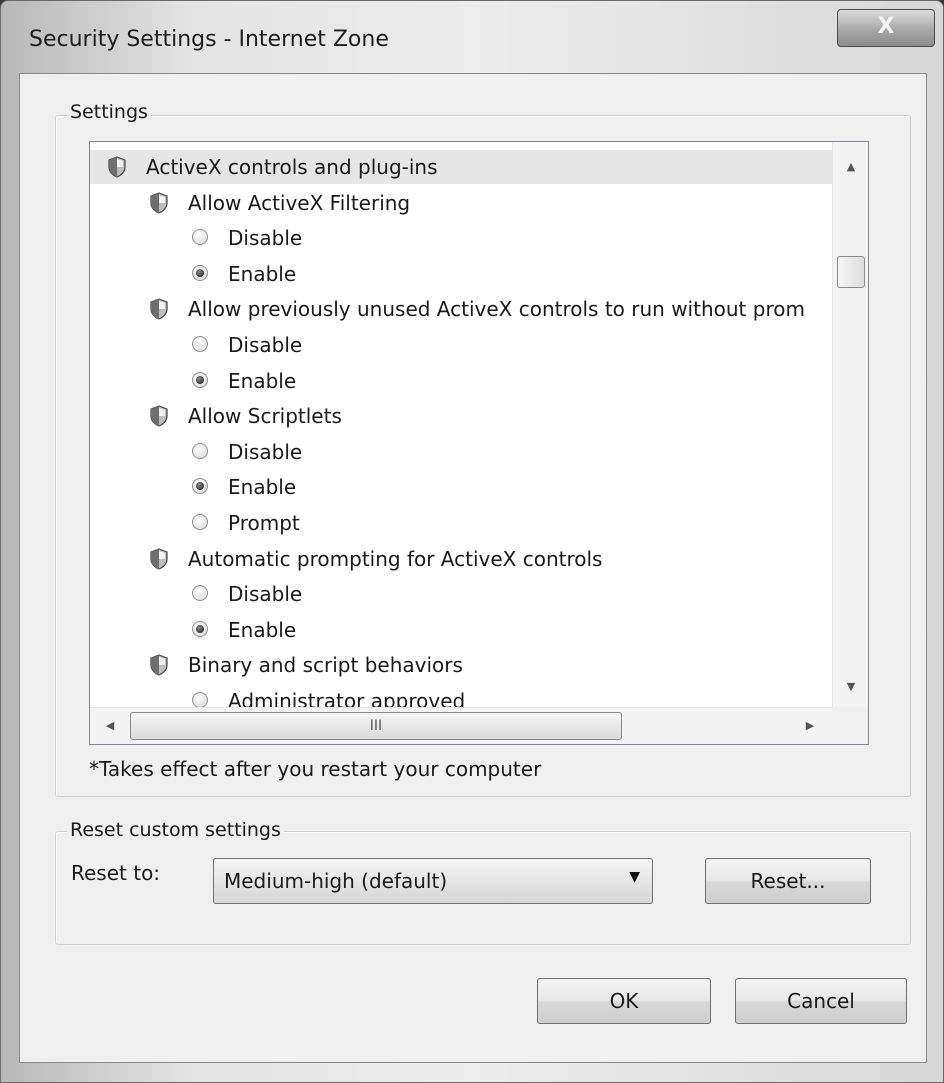 Image resolution: width=944 pixels, height=1083 pixels. What do you see at coordinates (175, 830) in the screenshot?
I see `reset-group-label: Reset custom settings` at bounding box center [175, 830].